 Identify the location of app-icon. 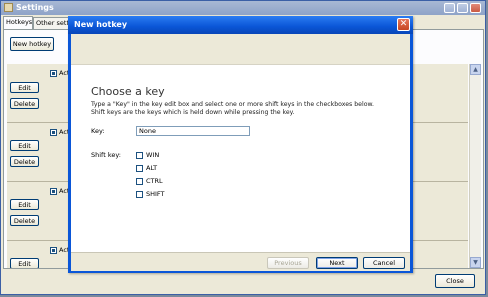
(8, 7).